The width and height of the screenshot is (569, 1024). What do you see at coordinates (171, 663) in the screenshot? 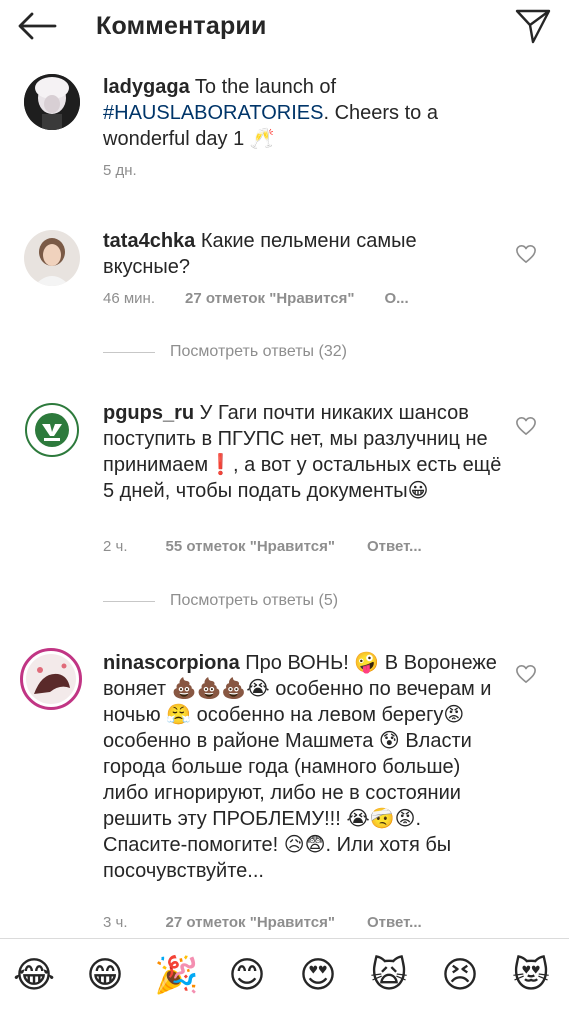
I see `comment-username: ninascorpiona` at bounding box center [171, 663].